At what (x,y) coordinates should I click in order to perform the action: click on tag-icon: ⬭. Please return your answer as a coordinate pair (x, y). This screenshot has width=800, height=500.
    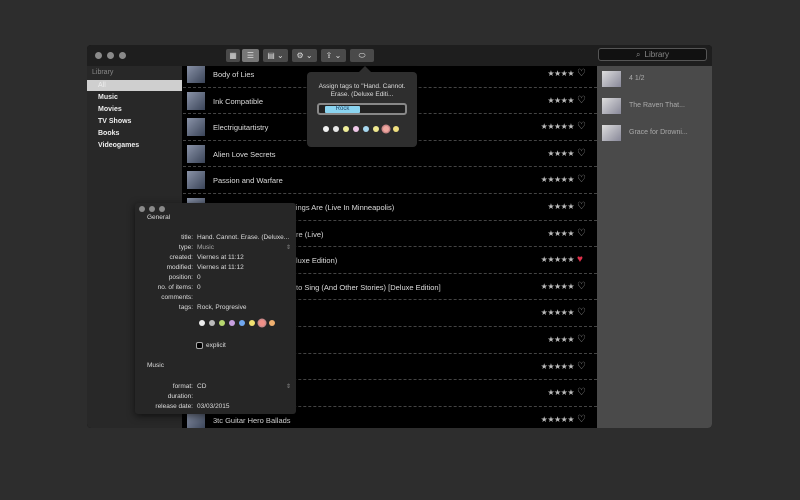
    Looking at the image, I should click on (362, 55).